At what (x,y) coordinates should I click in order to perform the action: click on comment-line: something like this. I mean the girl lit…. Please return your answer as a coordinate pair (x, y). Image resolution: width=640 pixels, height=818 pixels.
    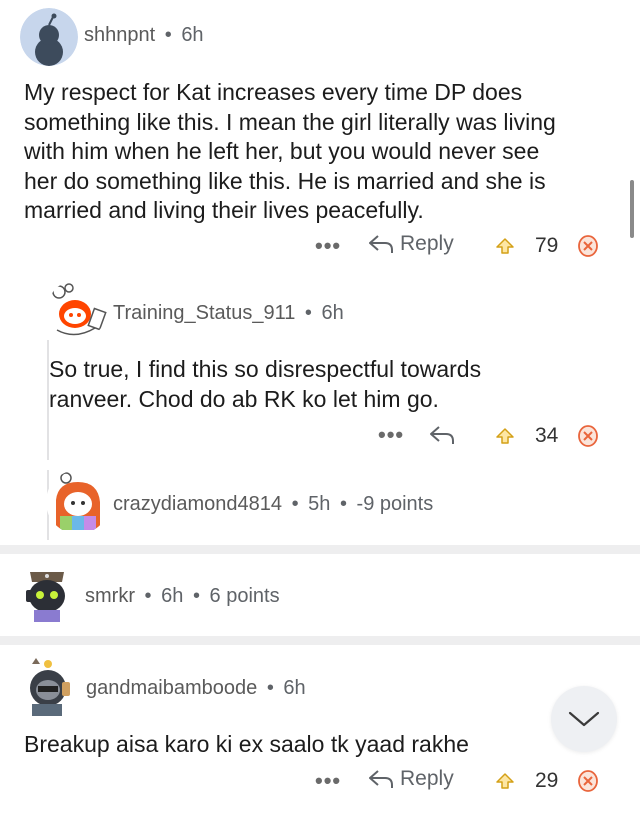
    Looking at the image, I should click on (290, 121).